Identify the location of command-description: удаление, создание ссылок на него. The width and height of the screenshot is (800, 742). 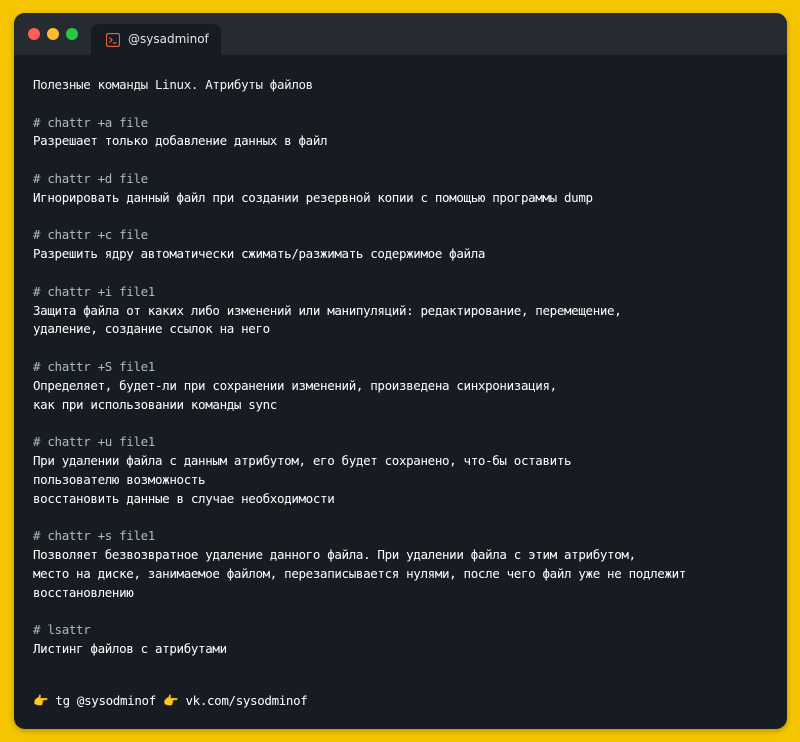
(151, 329).